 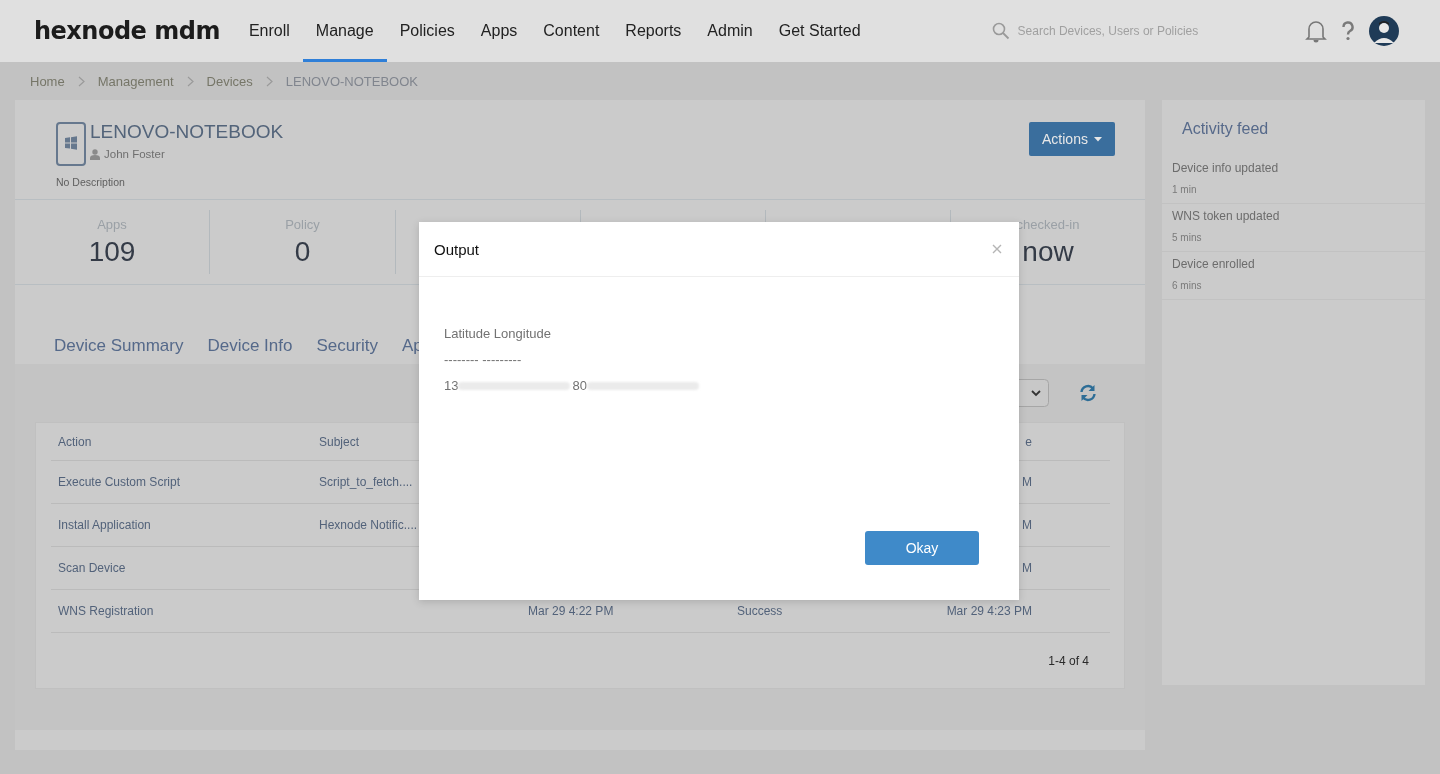 What do you see at coordinates (1187, 237) in the screenshot?
I see `activity-time: 5 mins` at bounding box center [1187, 237].